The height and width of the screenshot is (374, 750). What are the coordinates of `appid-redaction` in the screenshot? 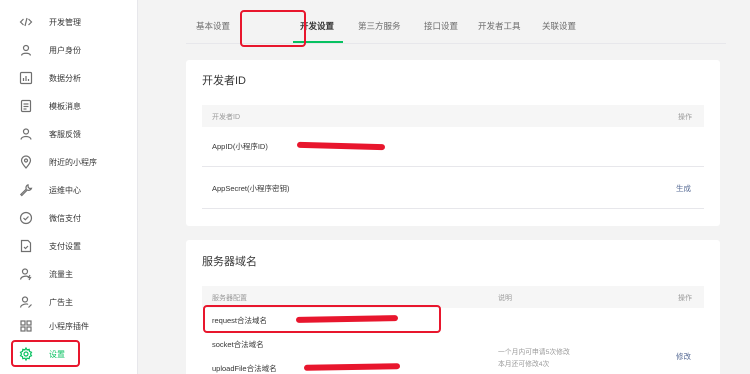 It's located at (341, 146).